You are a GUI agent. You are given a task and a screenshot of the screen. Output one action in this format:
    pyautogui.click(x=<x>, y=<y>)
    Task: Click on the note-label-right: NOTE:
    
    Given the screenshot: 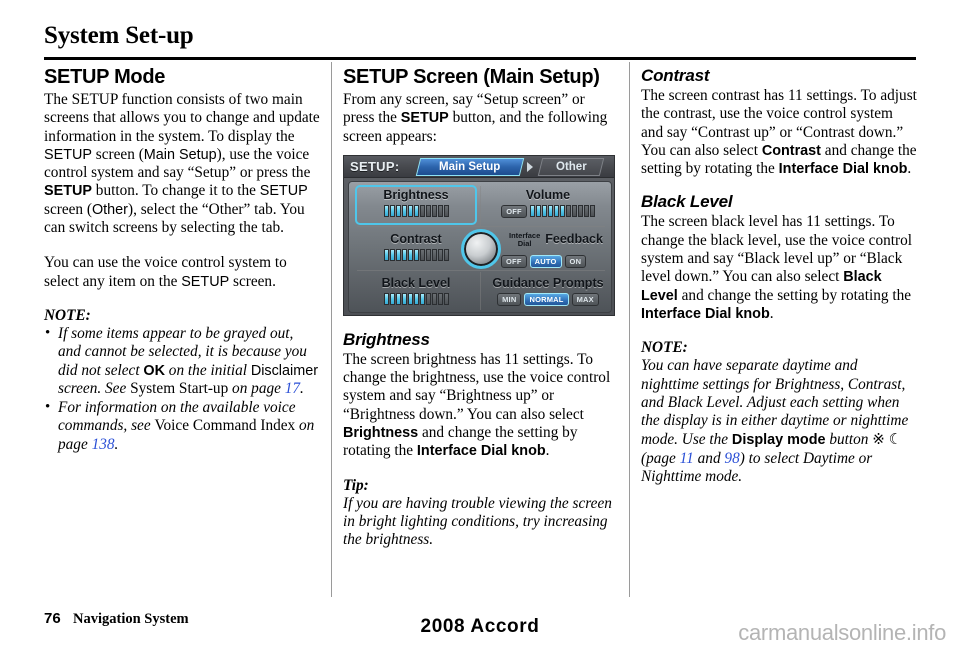 What is the action you would take?
    pyautogui.click(x=664, y=348)
    